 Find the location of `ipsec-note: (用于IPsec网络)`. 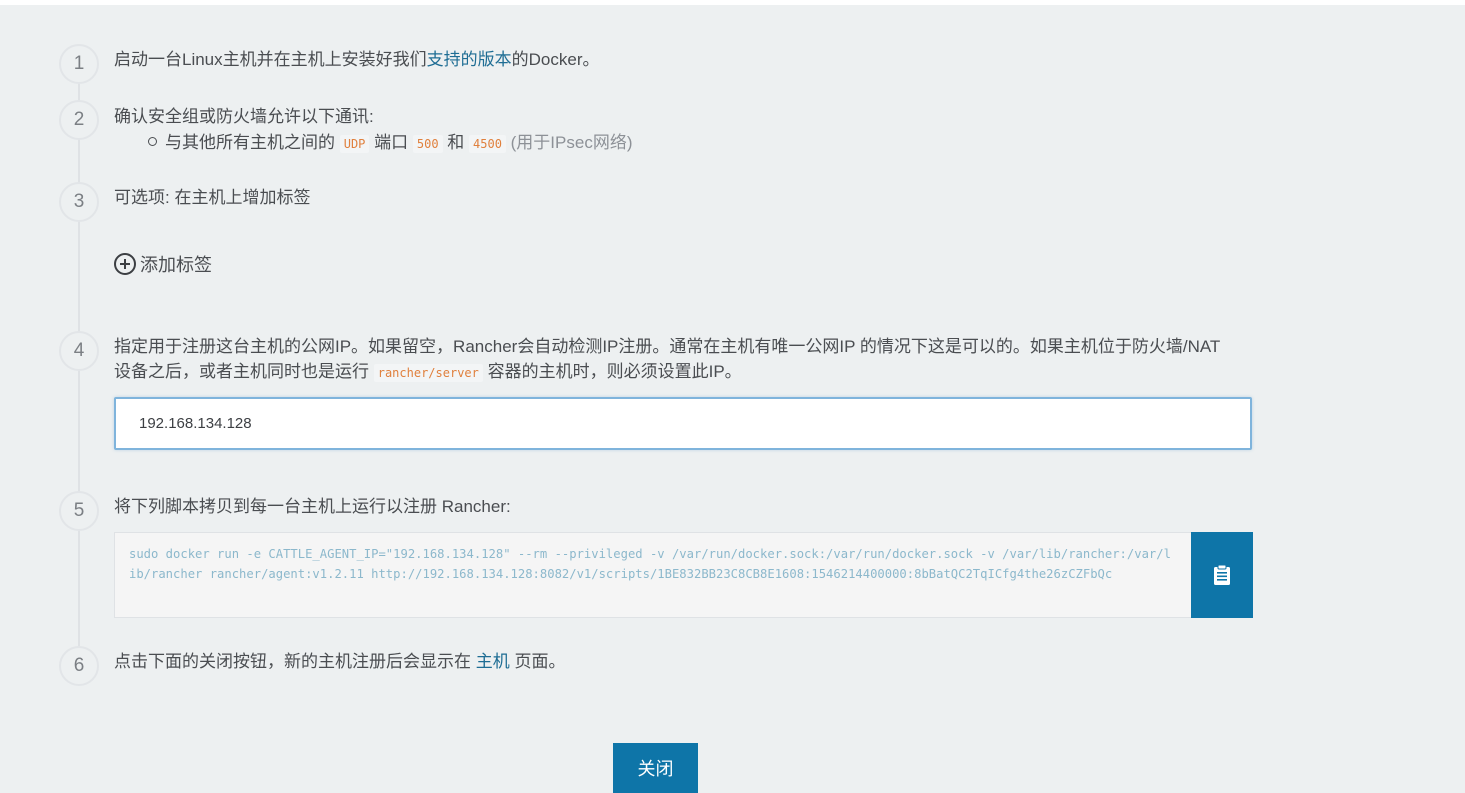

ipsec-note: (用于IPsec网络) is located at coordinates (569, 142).